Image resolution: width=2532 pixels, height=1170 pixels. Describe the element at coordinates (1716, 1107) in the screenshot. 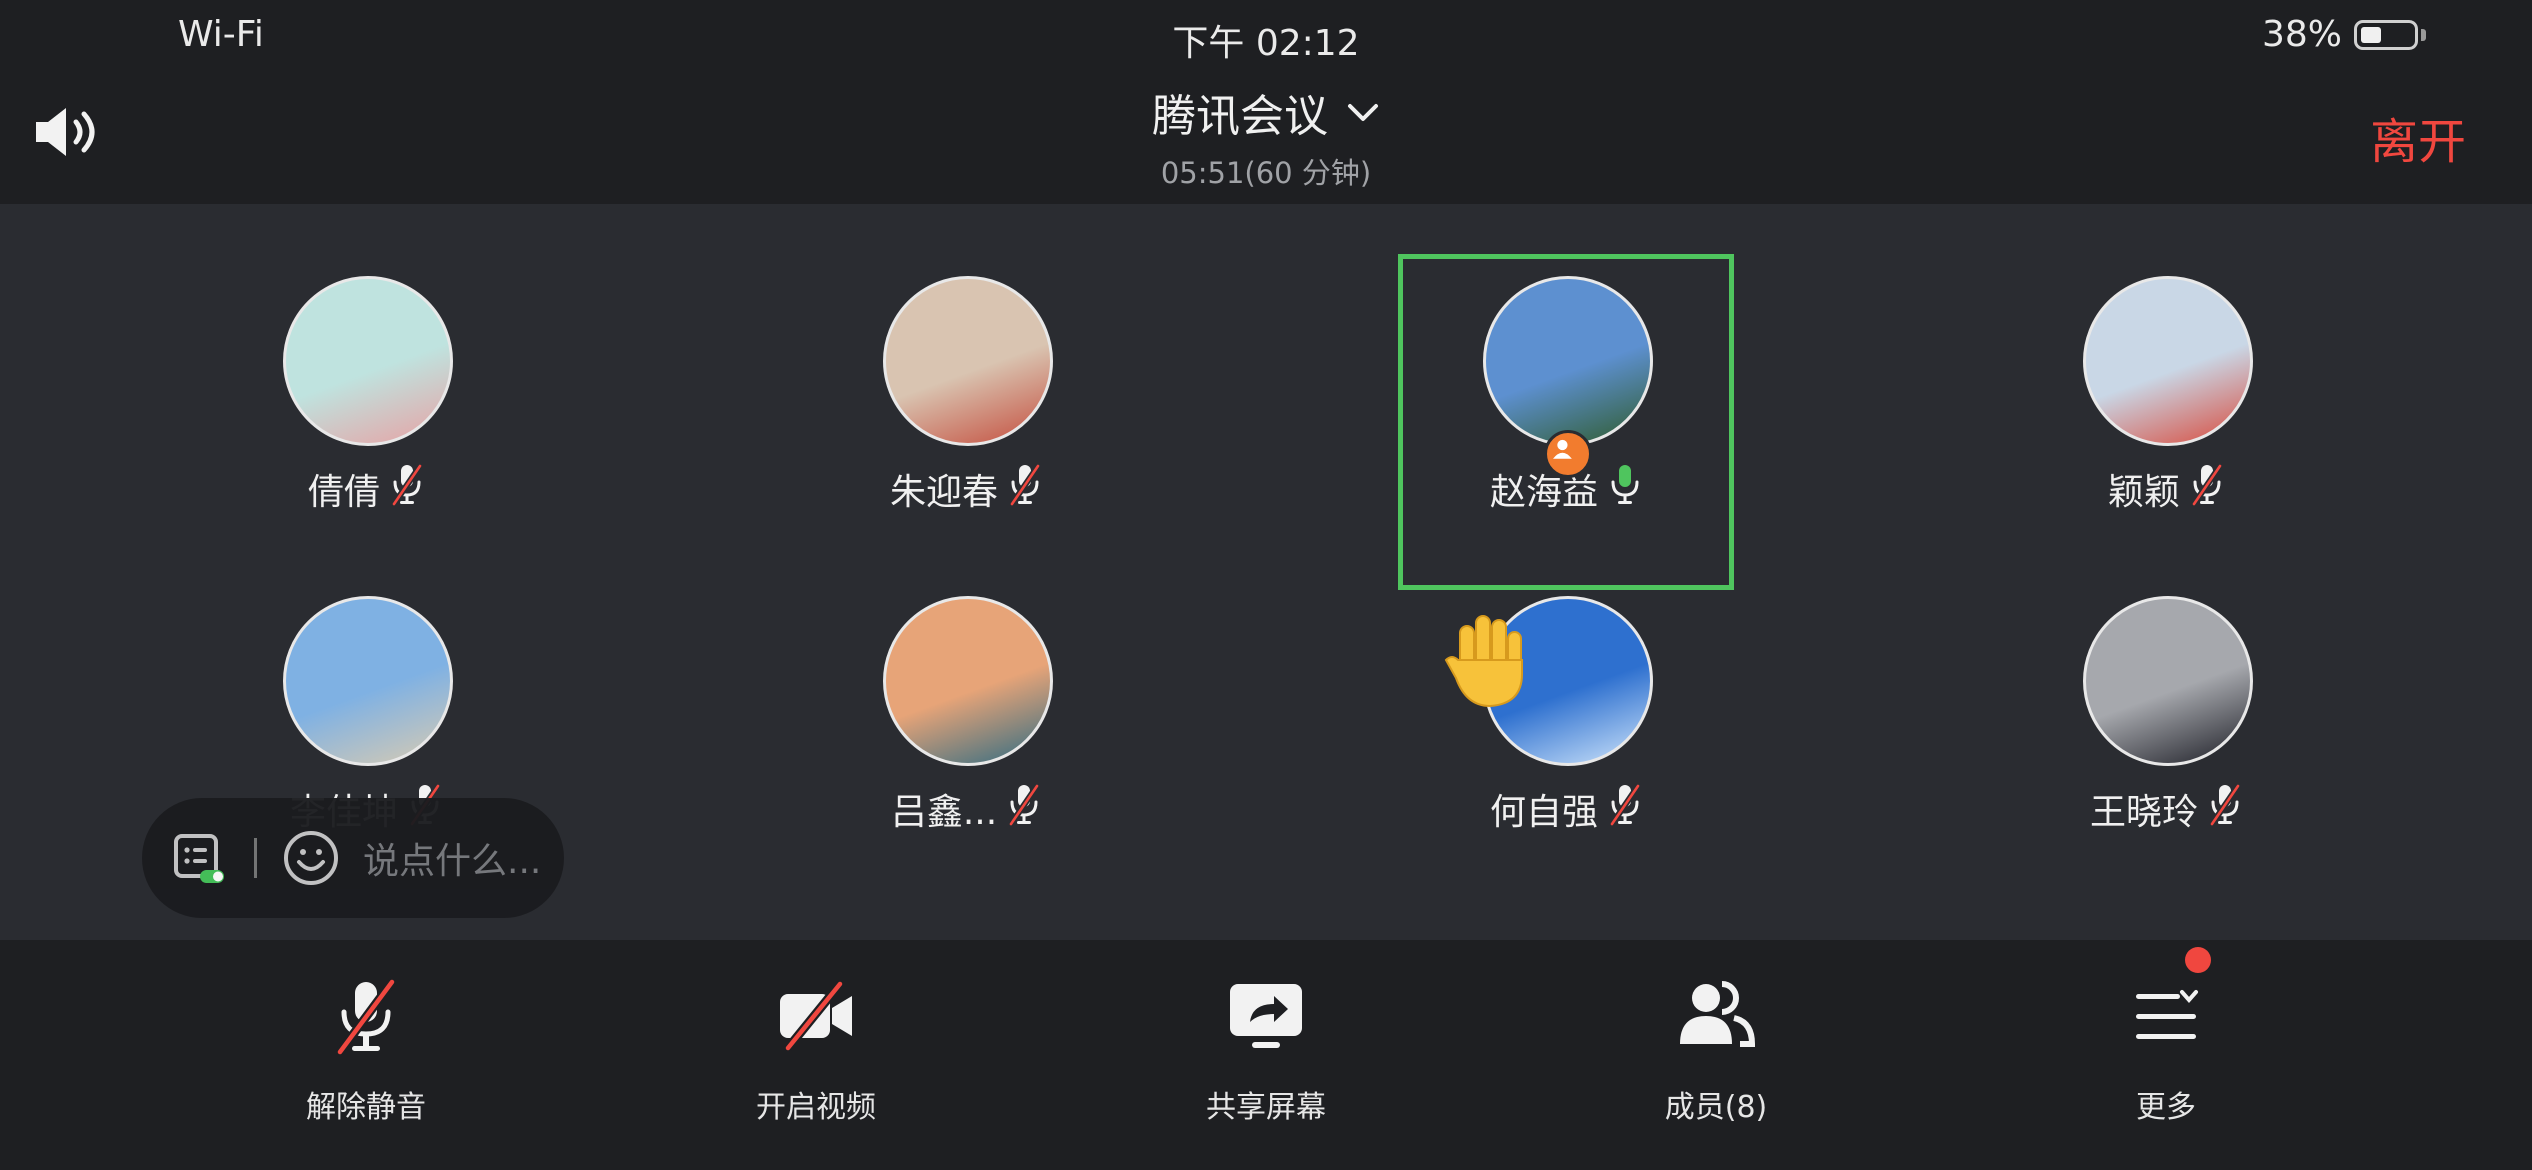

I see `members-label: 成员(8)` at that location.